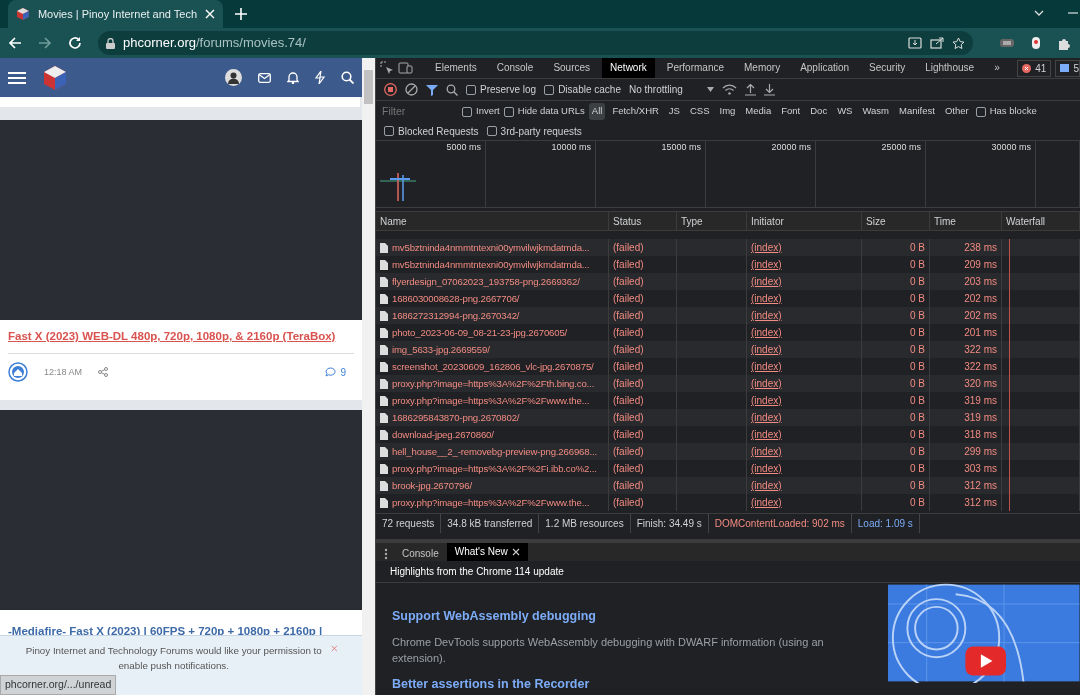 This screenshot has width=1080, height=695. I want to click on avatar-icon, so click(233, 77).